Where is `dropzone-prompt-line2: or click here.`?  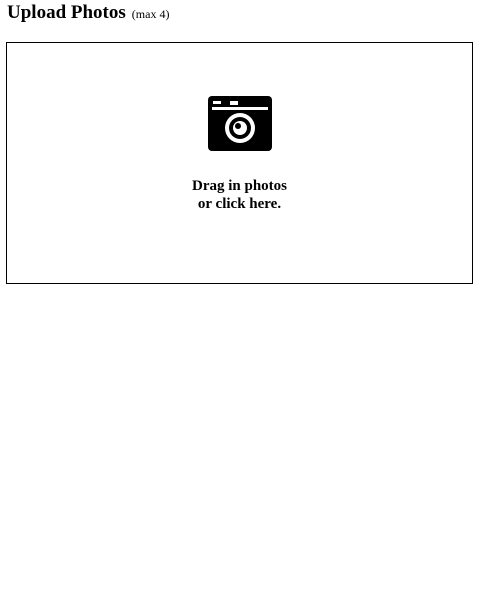 dropzone-prompt-line2: or click here. is located at coordinates (239, 204).